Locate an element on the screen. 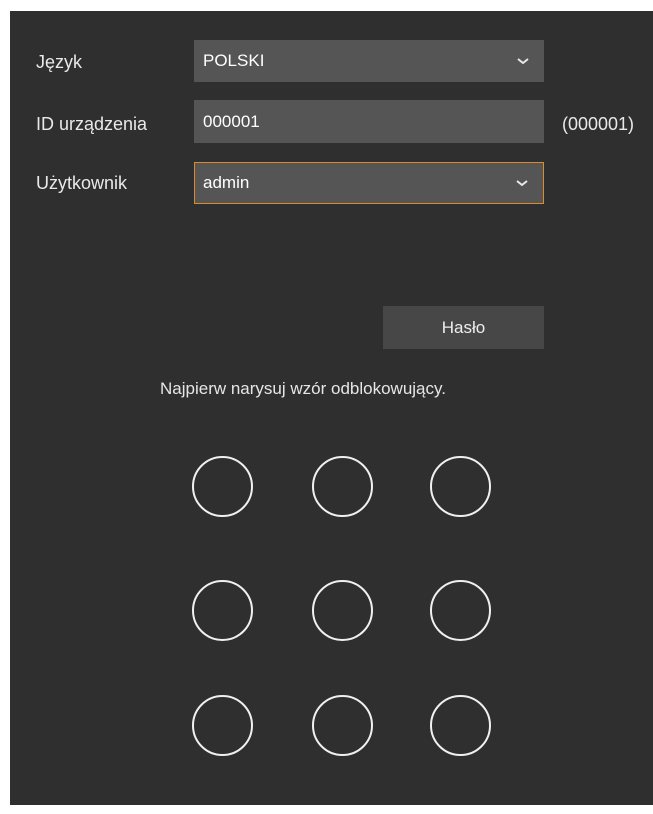 Image resolution: width=653 pixels, height=814 pixels. language-label: Język is located at coordinates (59, 62).